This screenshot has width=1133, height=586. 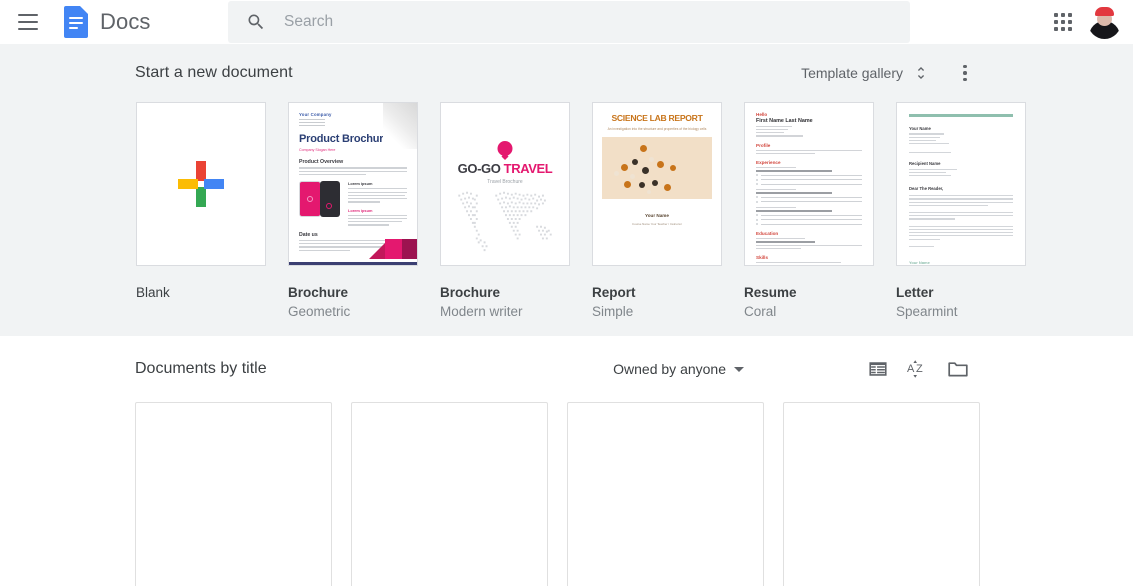 What do you see at coordinates (1063, 22) in the screenshot?
I see `google-apps-grid-icon` at bounding box center [1063, 22].